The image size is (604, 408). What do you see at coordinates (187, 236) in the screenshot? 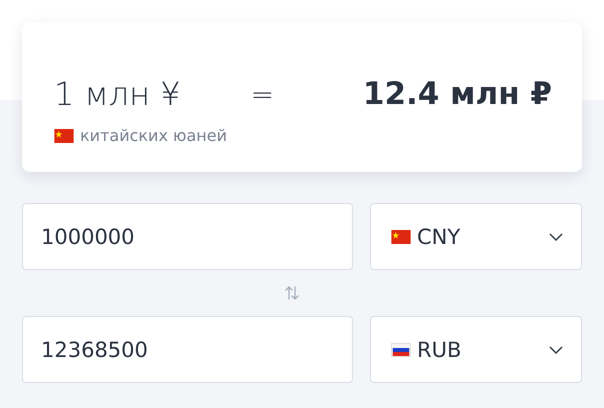
I see `amount-field: 1000000` at bounding box center [187, 236].